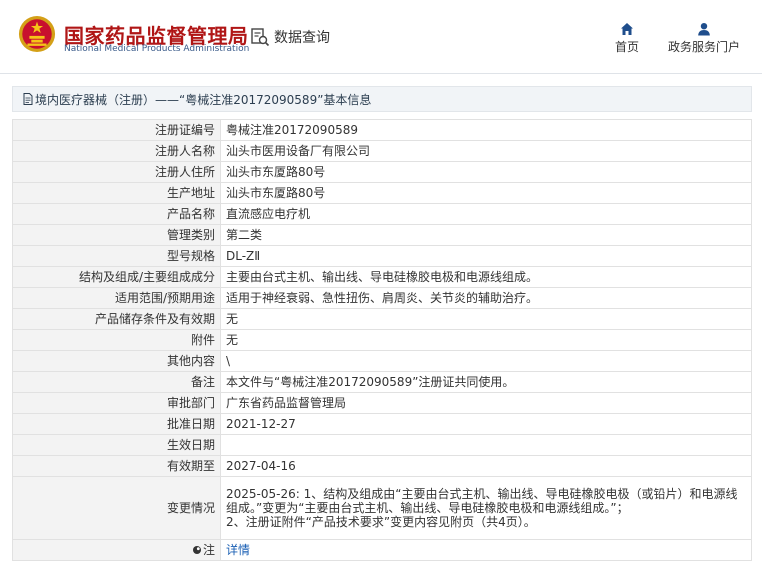 The width and height of the screenshot is (762, 568). I want to click on field-label: 备注, so click(116, 382).